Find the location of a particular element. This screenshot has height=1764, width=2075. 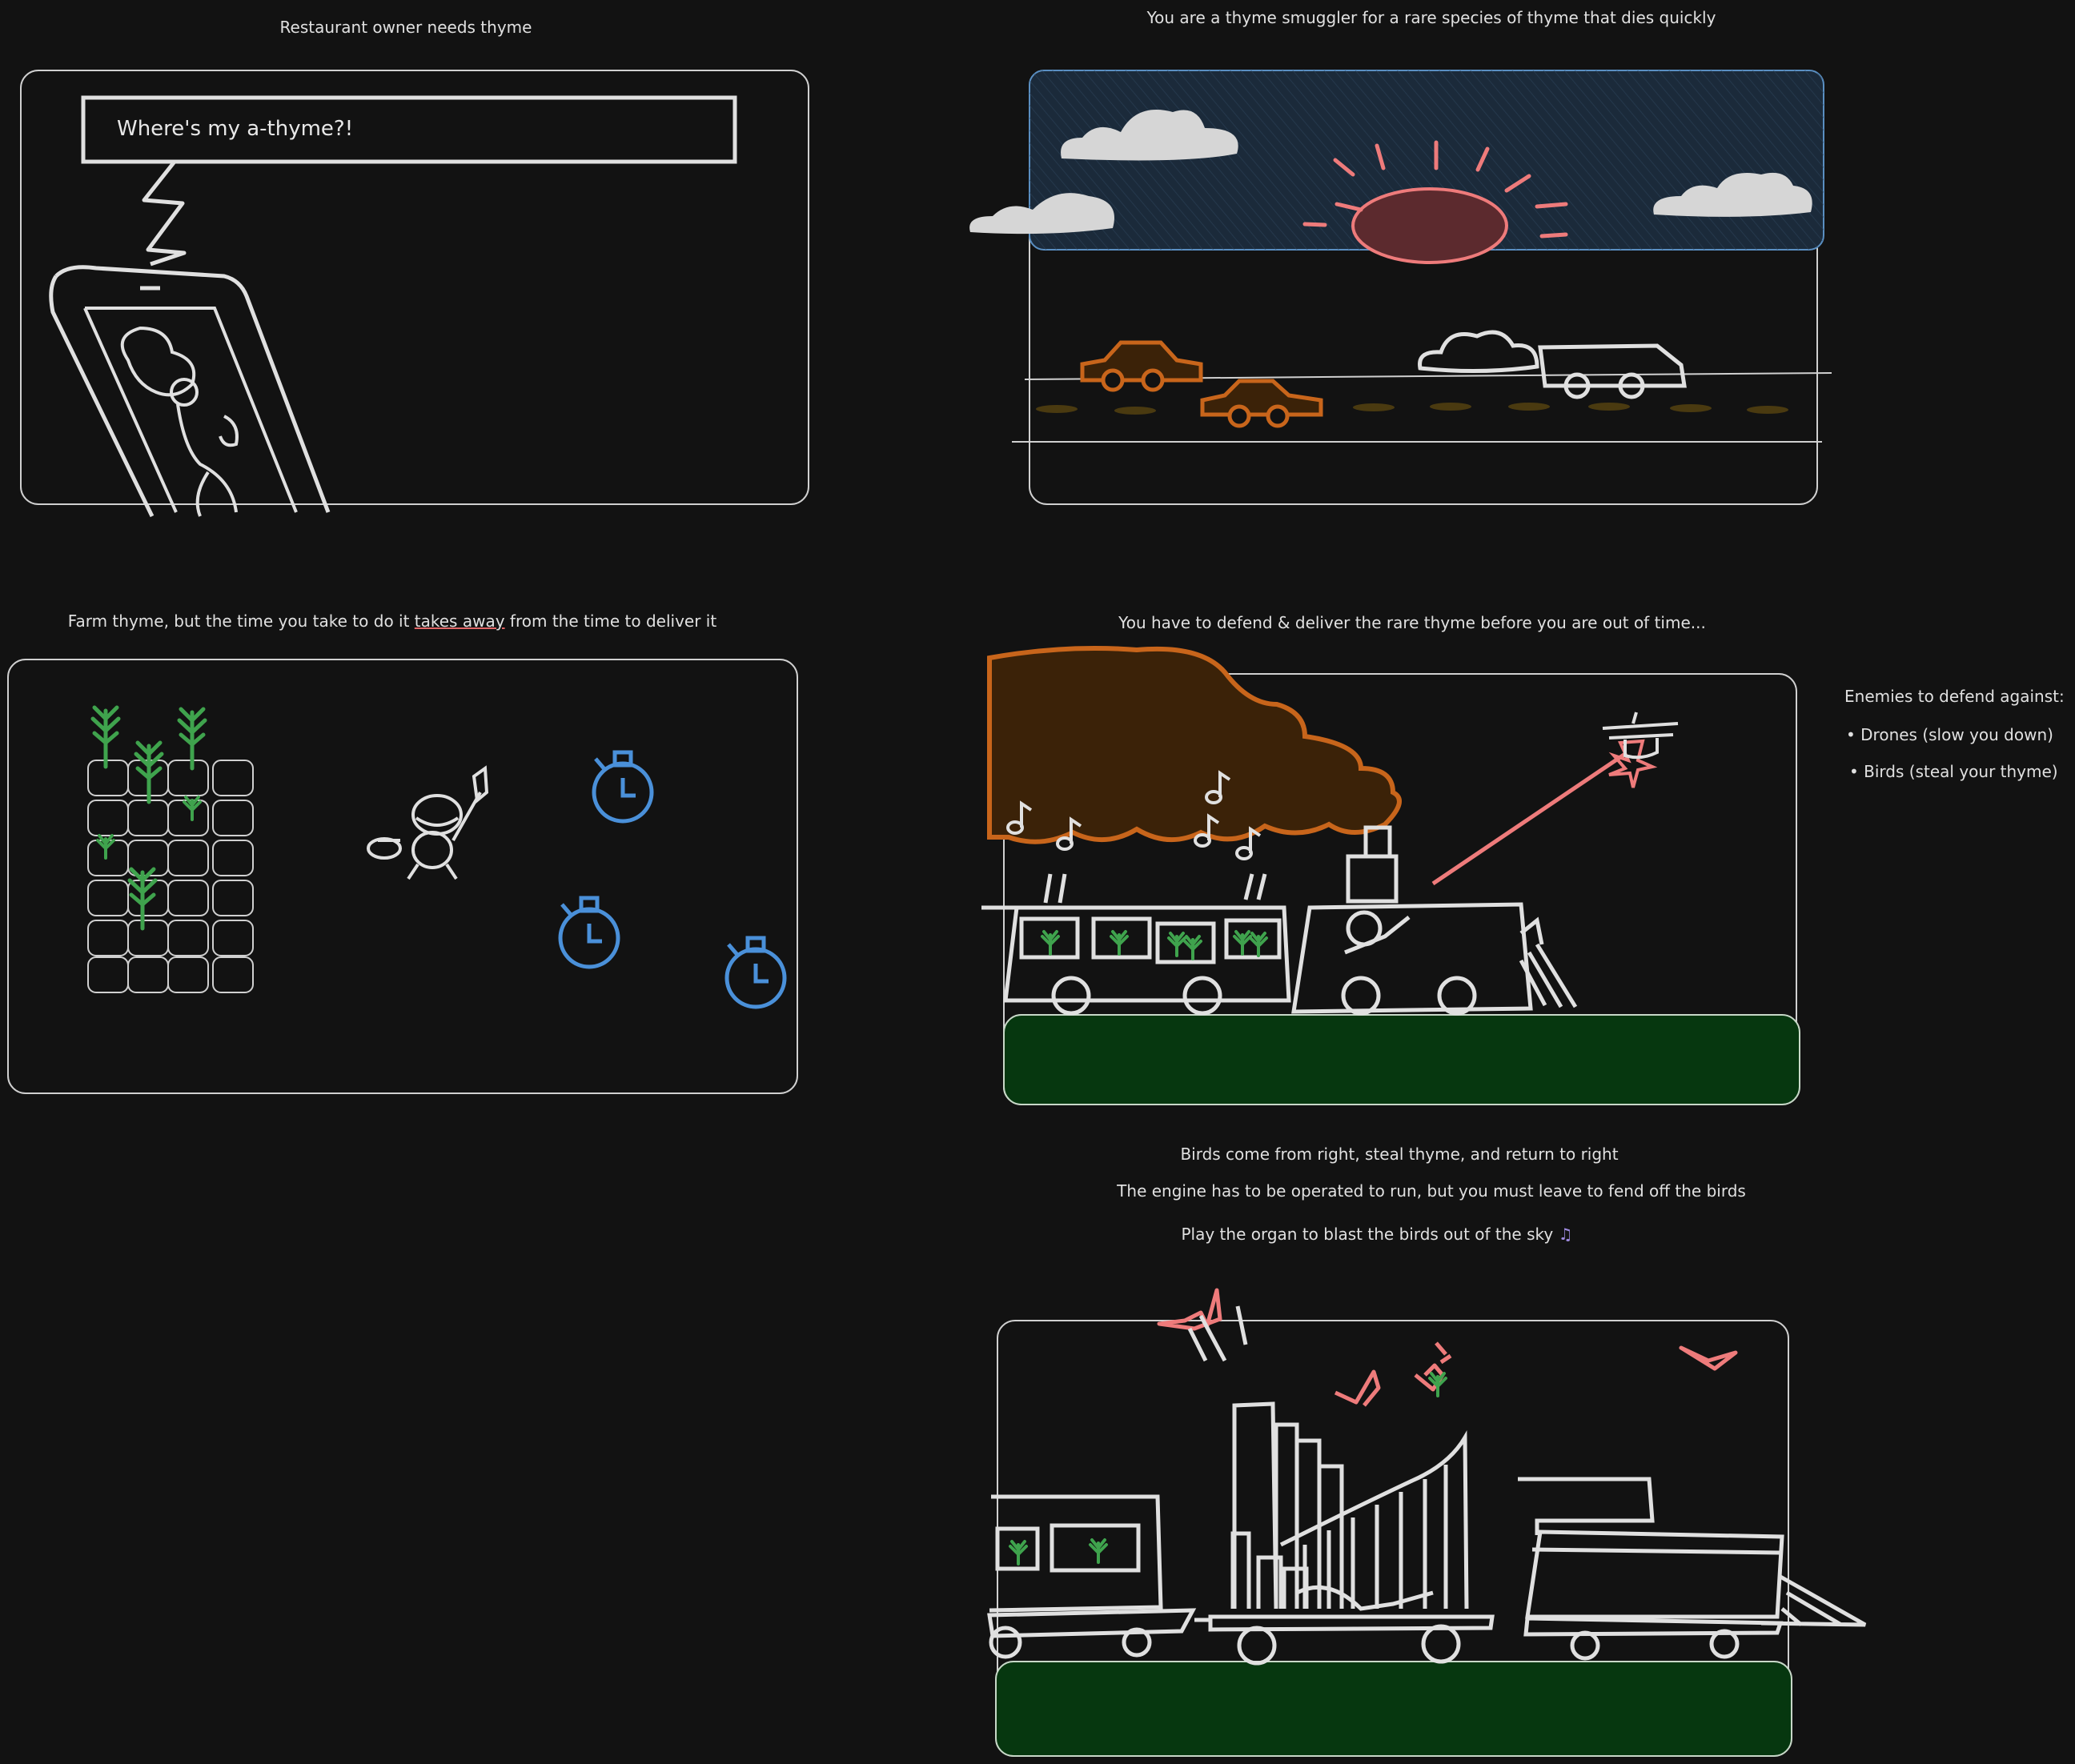

enemy-item-label: Birds (steal your thyme) is located at coordinates (1961, 771).